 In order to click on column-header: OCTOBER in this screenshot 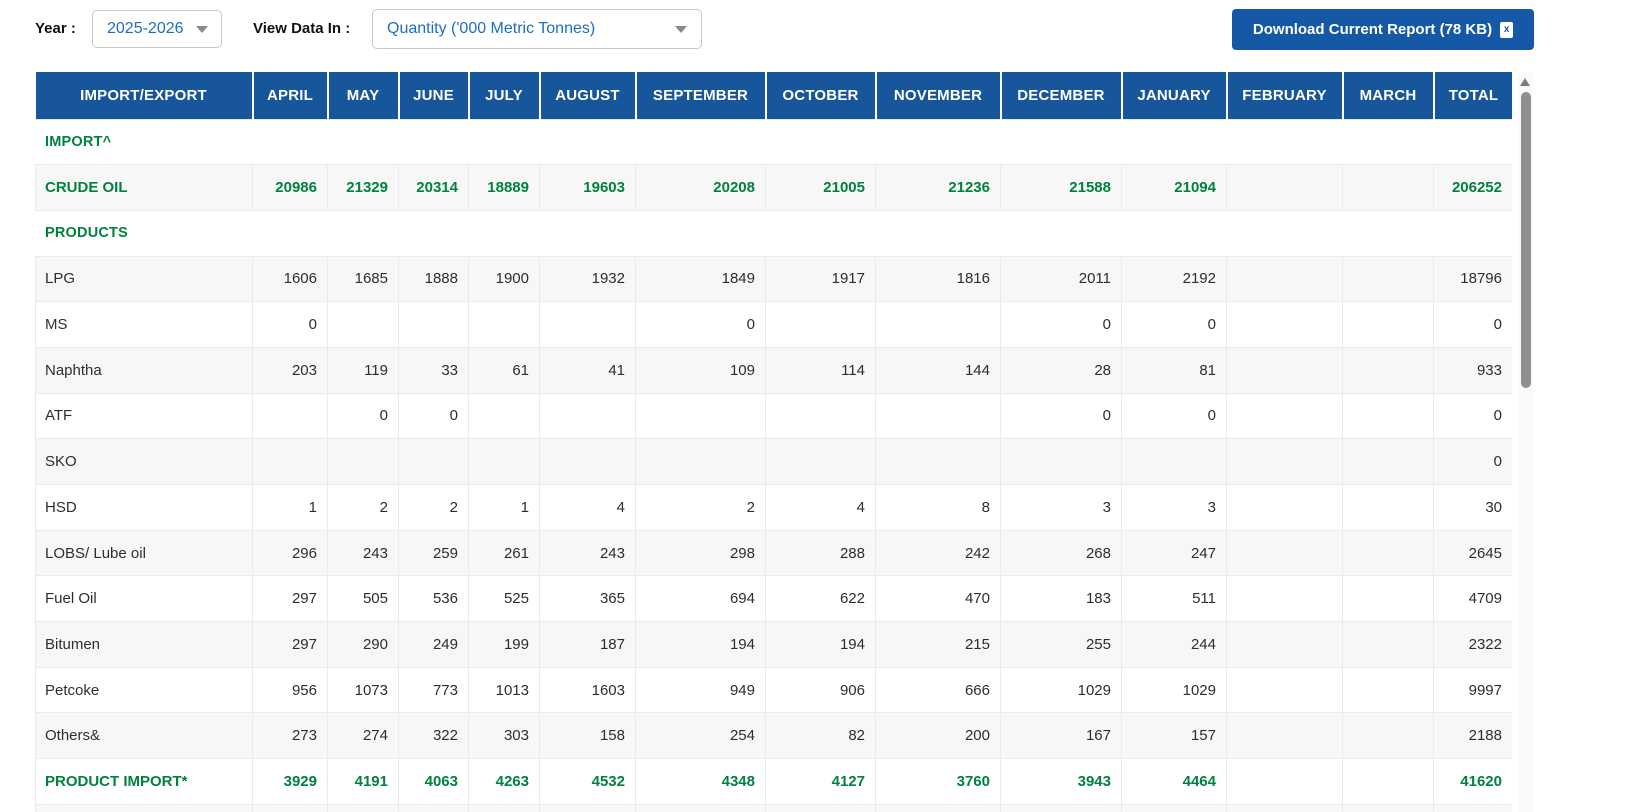, I will do `click(821, 95)`.